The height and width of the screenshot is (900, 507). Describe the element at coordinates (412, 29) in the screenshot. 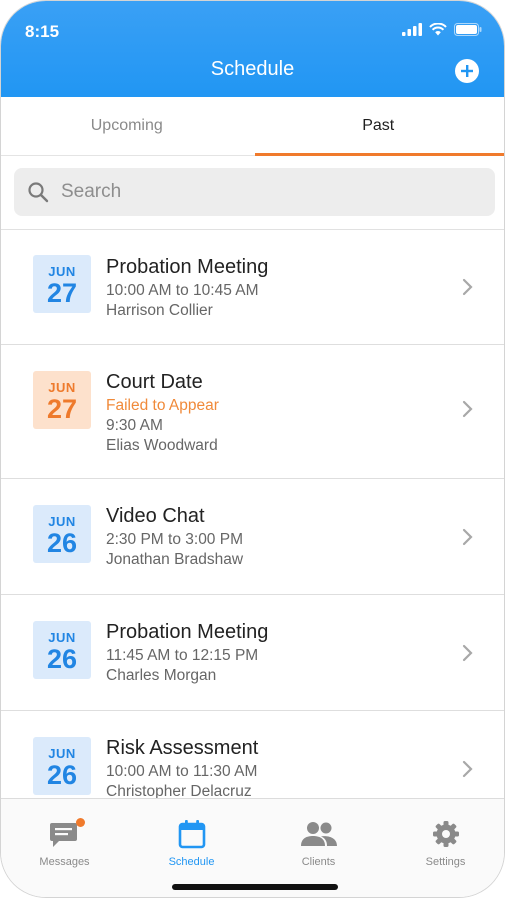

I see `signal-icon` at that location.